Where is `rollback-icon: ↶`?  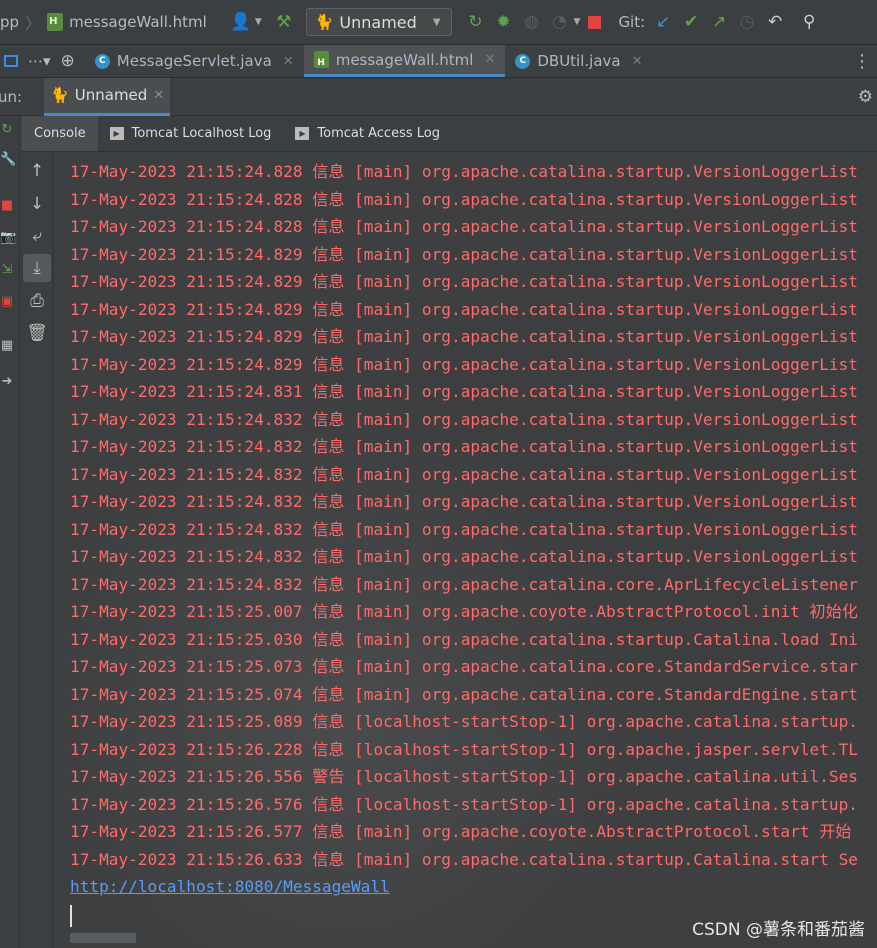
rollback-icon: ↶ is located at coordinates (775, 22).